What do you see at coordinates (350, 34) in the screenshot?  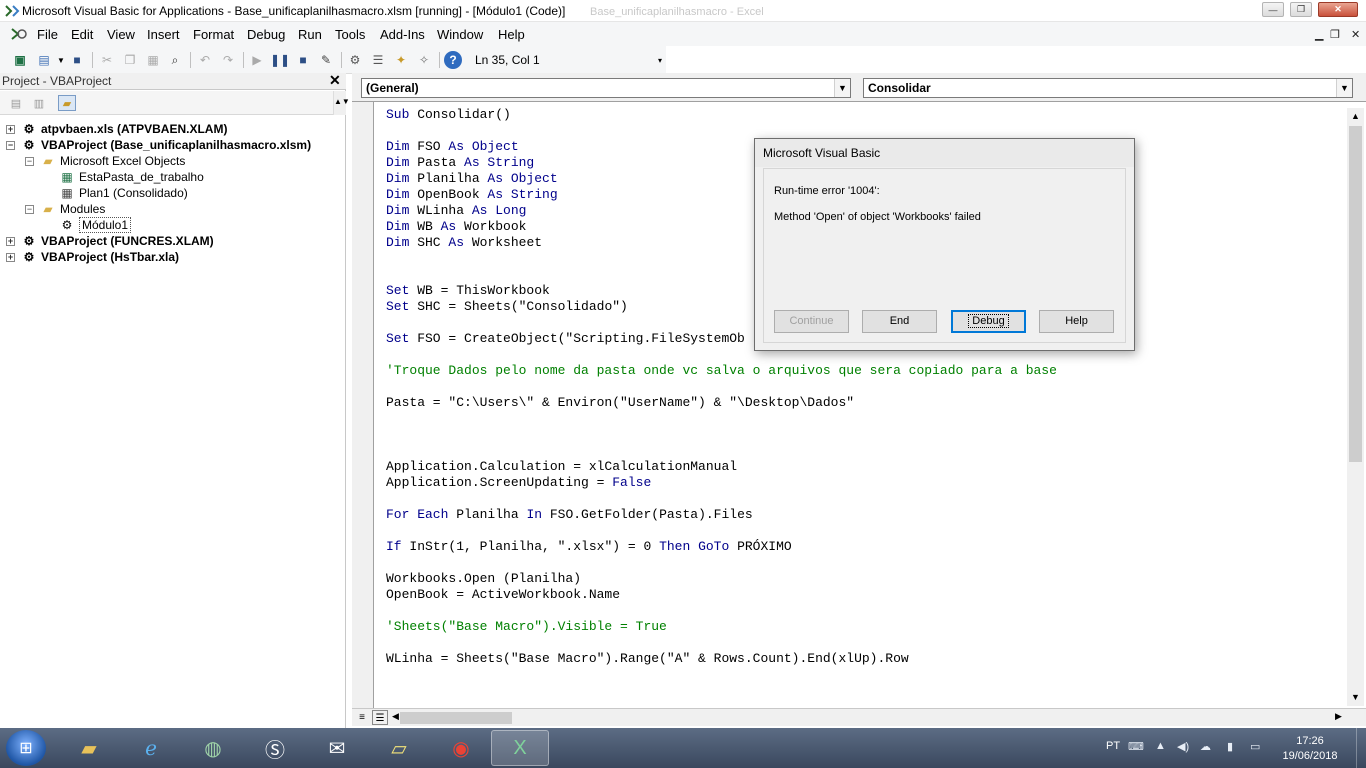 I see `menu-tools: Tools` at bounding box center [350, 34].